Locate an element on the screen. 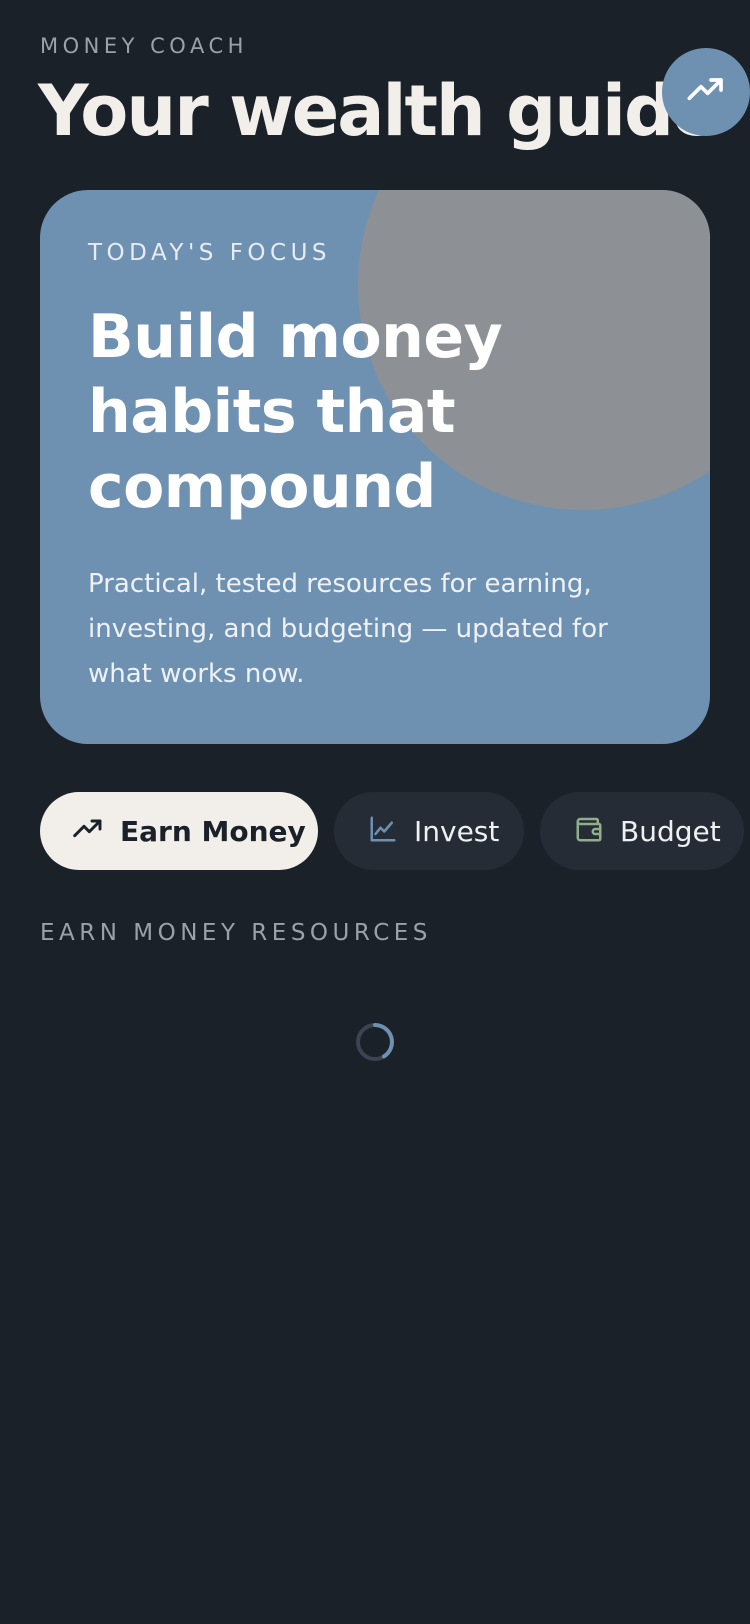 The width and height of the screenshot is (750, 1624). category-chip-earn-money: Earn Money is located at coordinates (179, 831).